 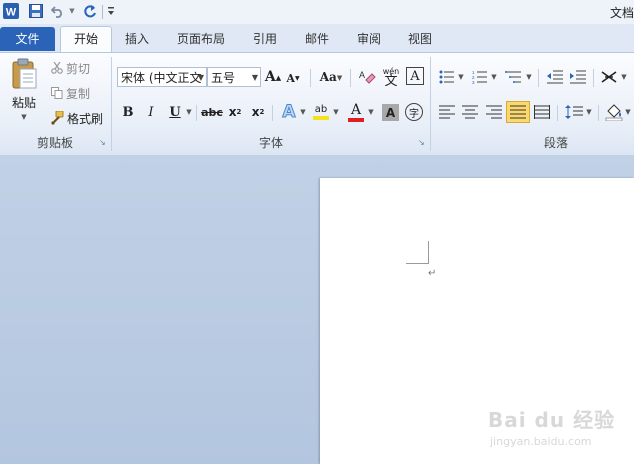 What do you see at coordinates (80, 68) in the screenshot?
I see `cut-button: 剪切` at bounding box center [80, 68].